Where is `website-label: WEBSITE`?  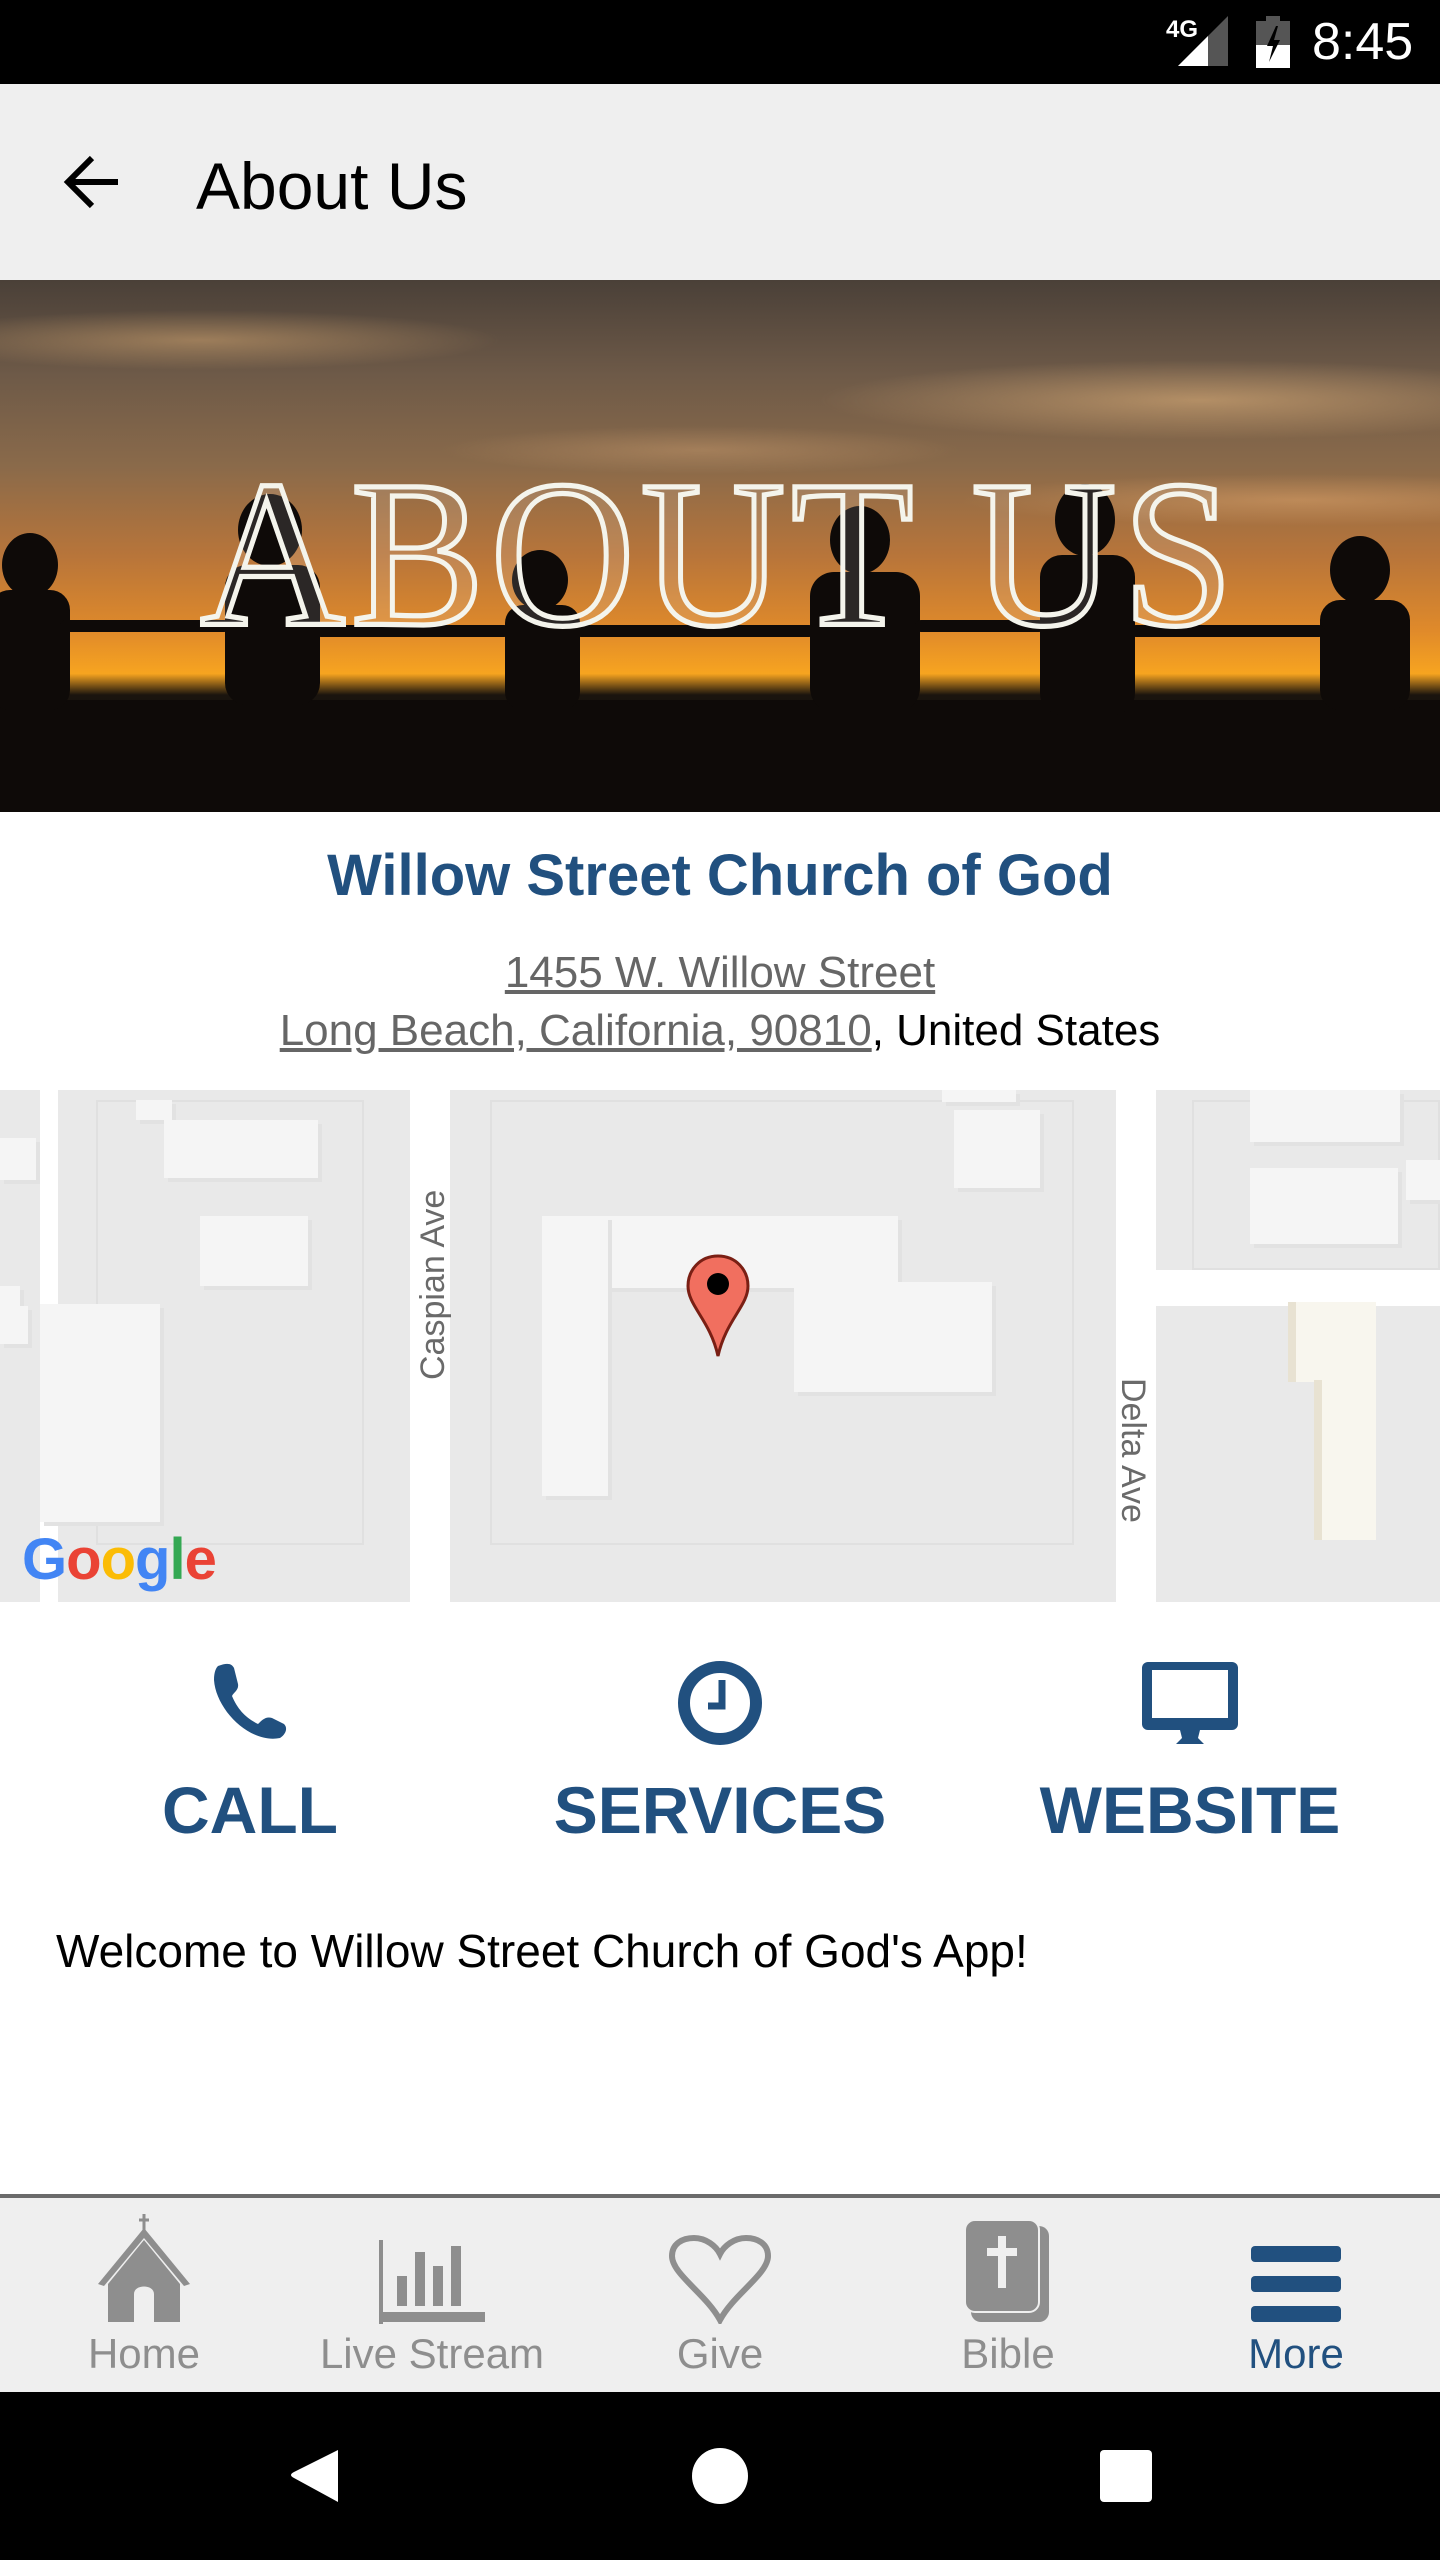
website-label: WEBSITE is located at coordinates (1190, 1810).